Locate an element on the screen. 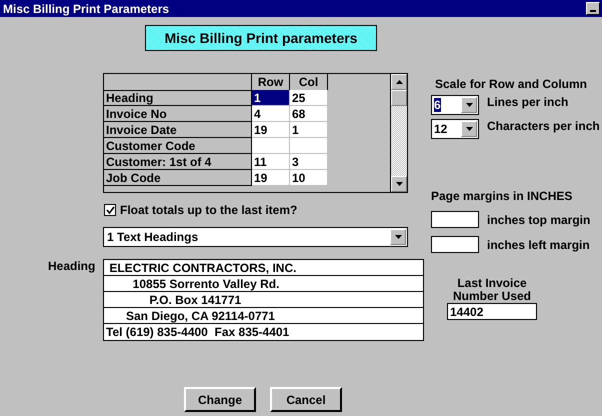 Image resolution: width=602 pixels, height=416 pixels. row-label: Invoice No is located at coordinates (178, 114).